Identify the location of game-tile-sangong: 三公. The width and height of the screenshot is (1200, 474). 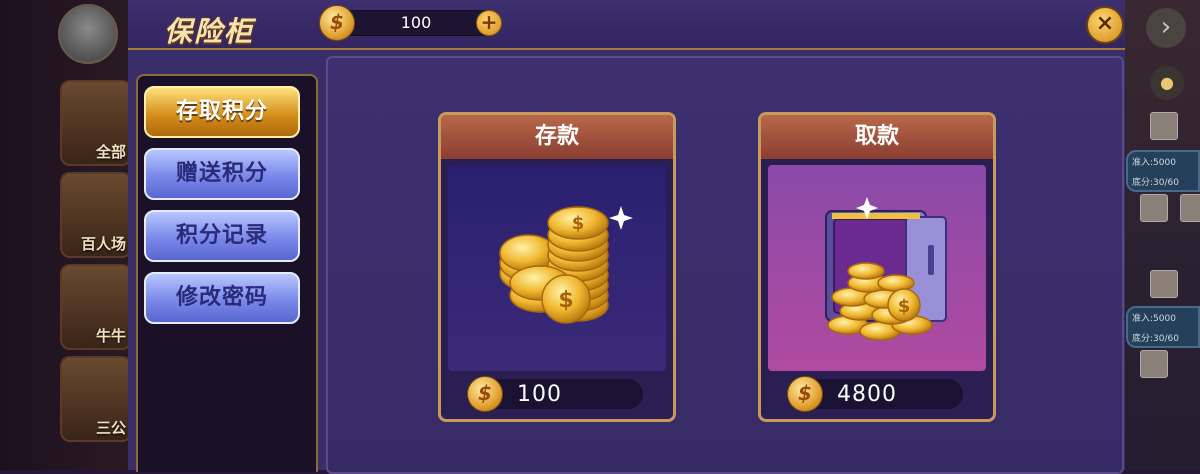
(96, 399).